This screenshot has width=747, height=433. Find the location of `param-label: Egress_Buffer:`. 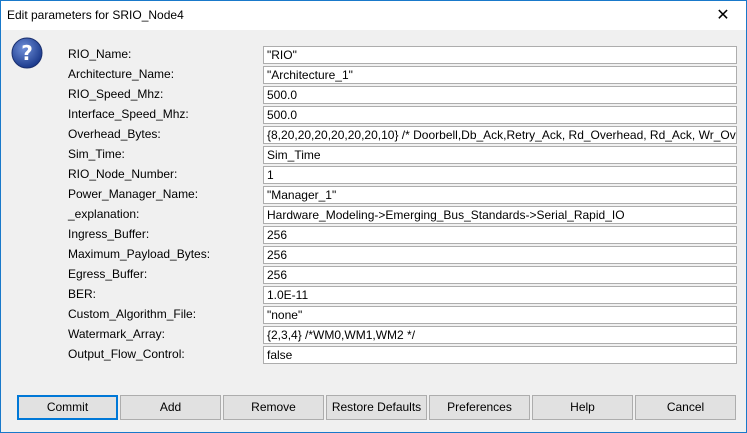

param-label: Egress_Buffer: is located at coordinates (108, 274).